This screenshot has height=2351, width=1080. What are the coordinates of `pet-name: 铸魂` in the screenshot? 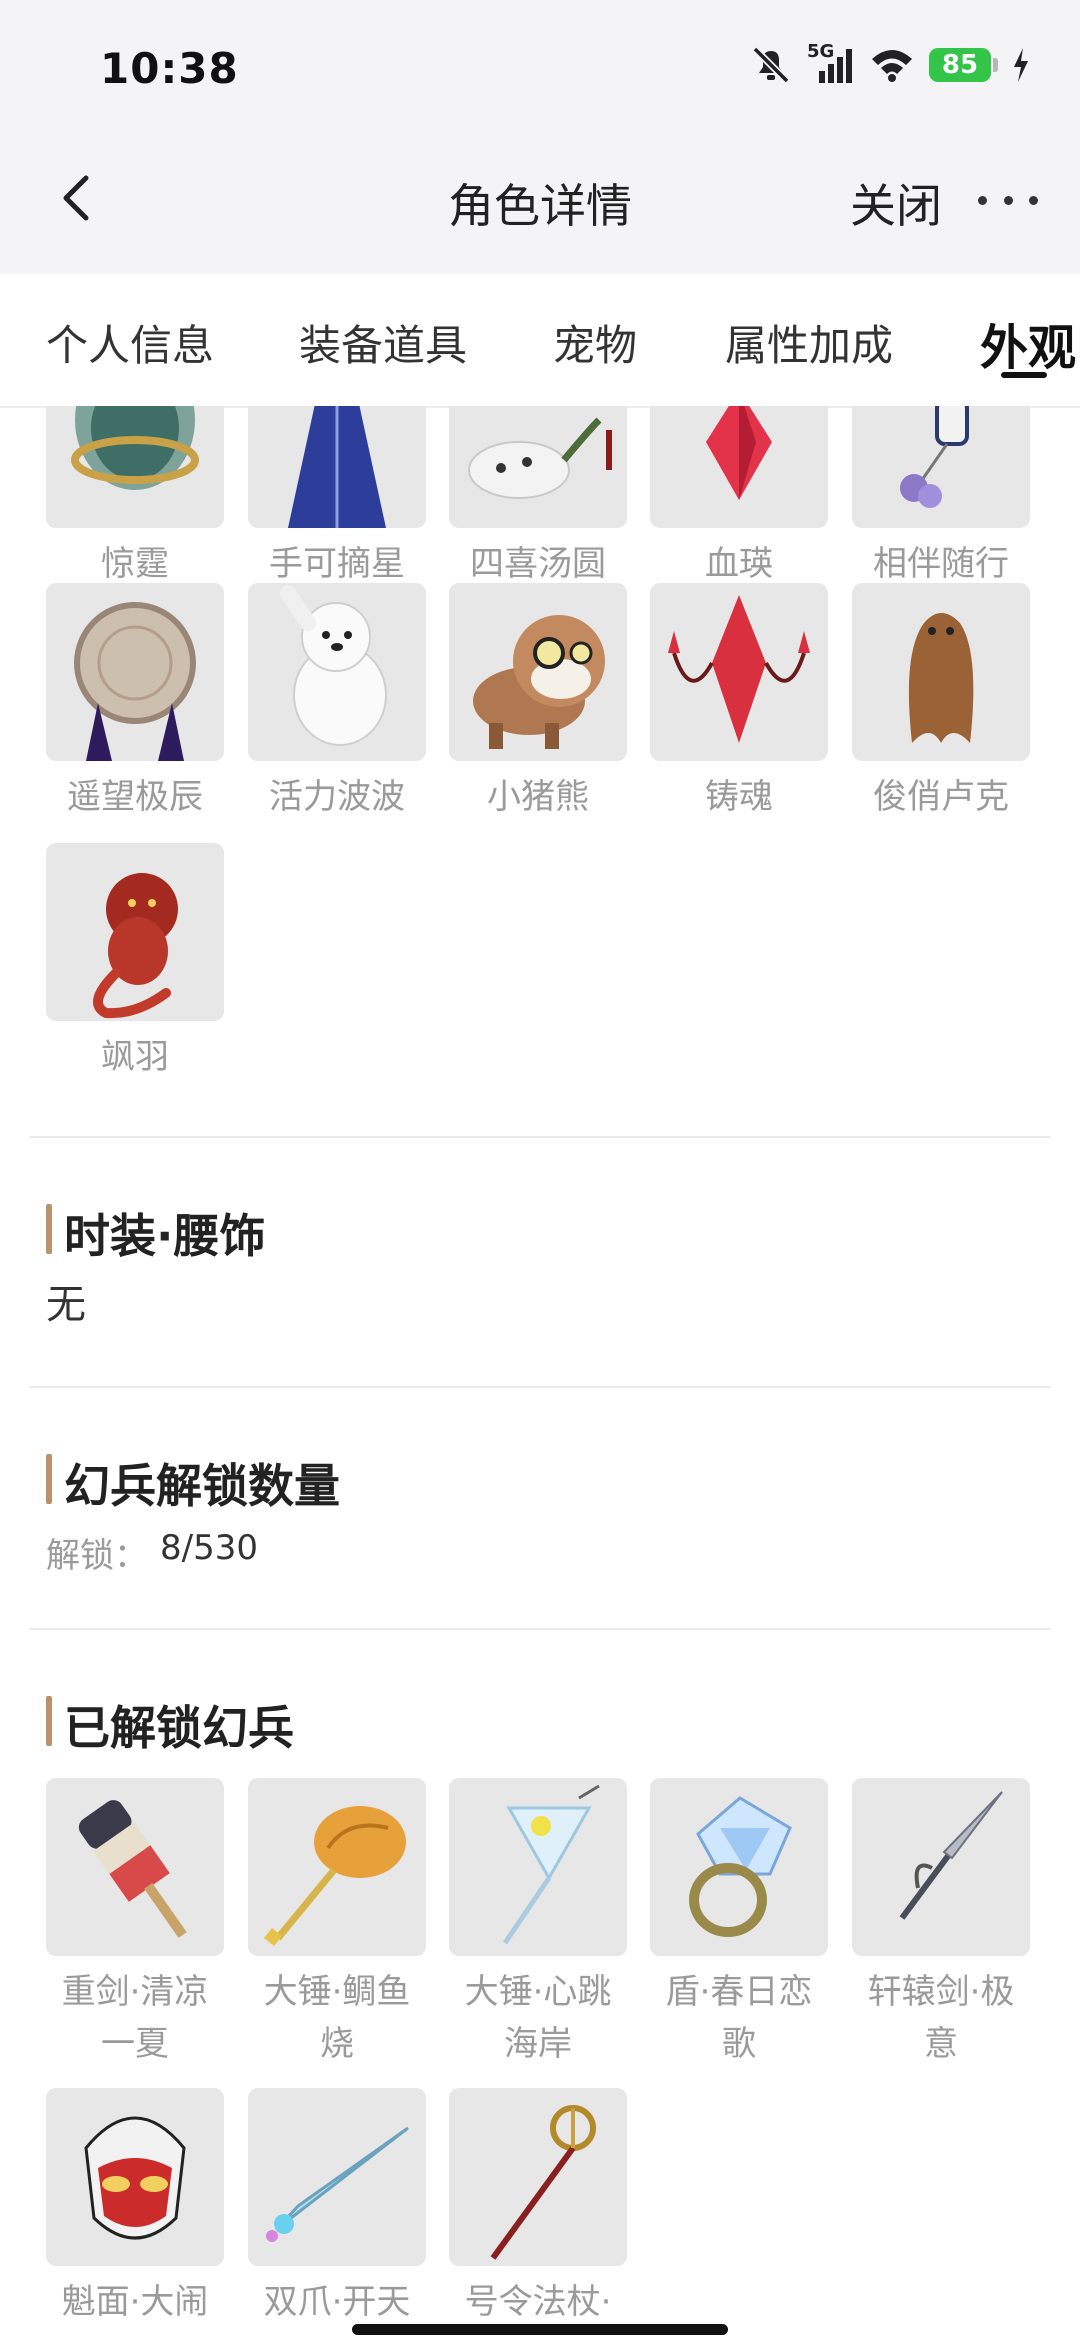 It's located at (739, 797).